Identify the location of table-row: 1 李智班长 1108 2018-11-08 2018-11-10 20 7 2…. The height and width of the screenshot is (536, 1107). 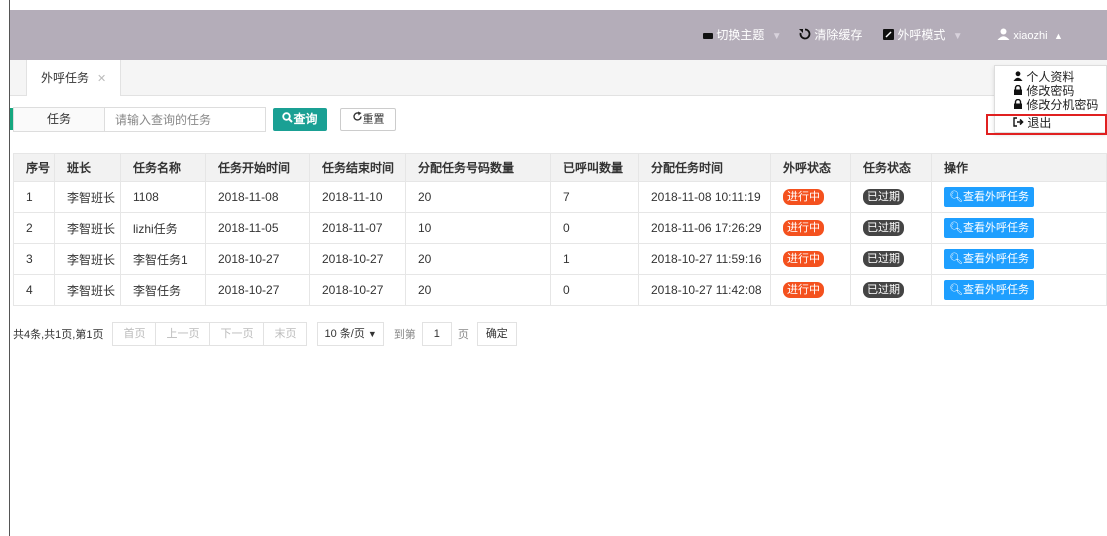
(560, 197).